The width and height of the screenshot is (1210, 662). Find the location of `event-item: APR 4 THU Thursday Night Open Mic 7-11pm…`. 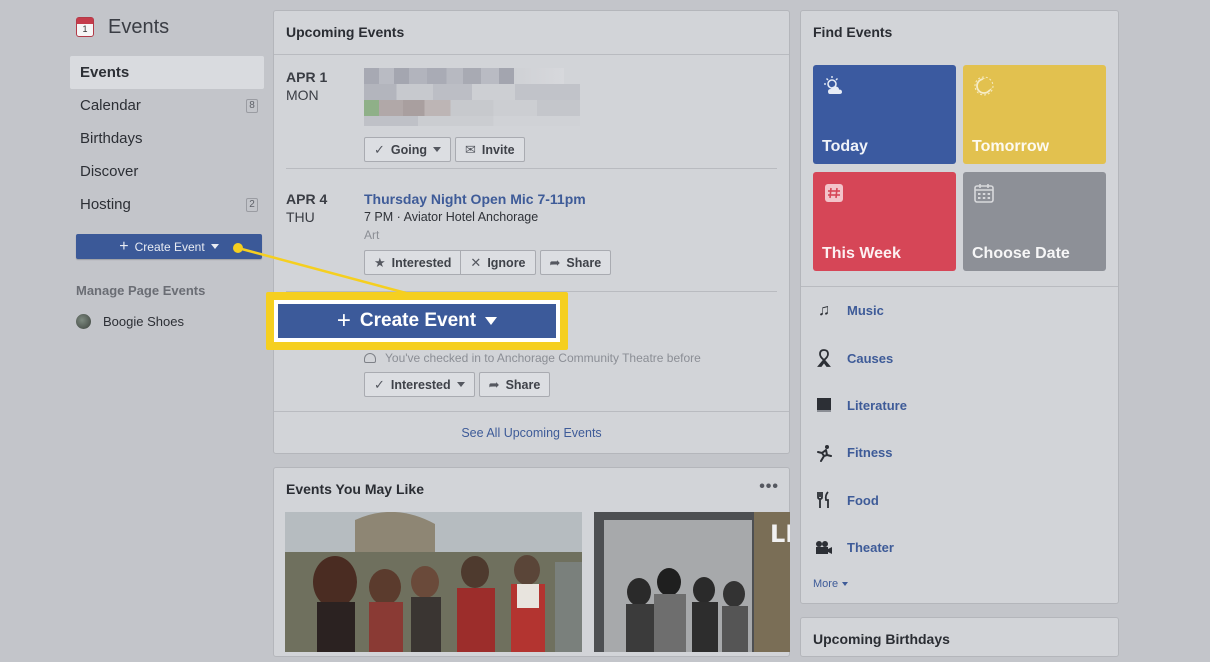

event-item: APR 4 THU Thursday Night Open Mic 7-11pm… is located at coordinates (531, 240).